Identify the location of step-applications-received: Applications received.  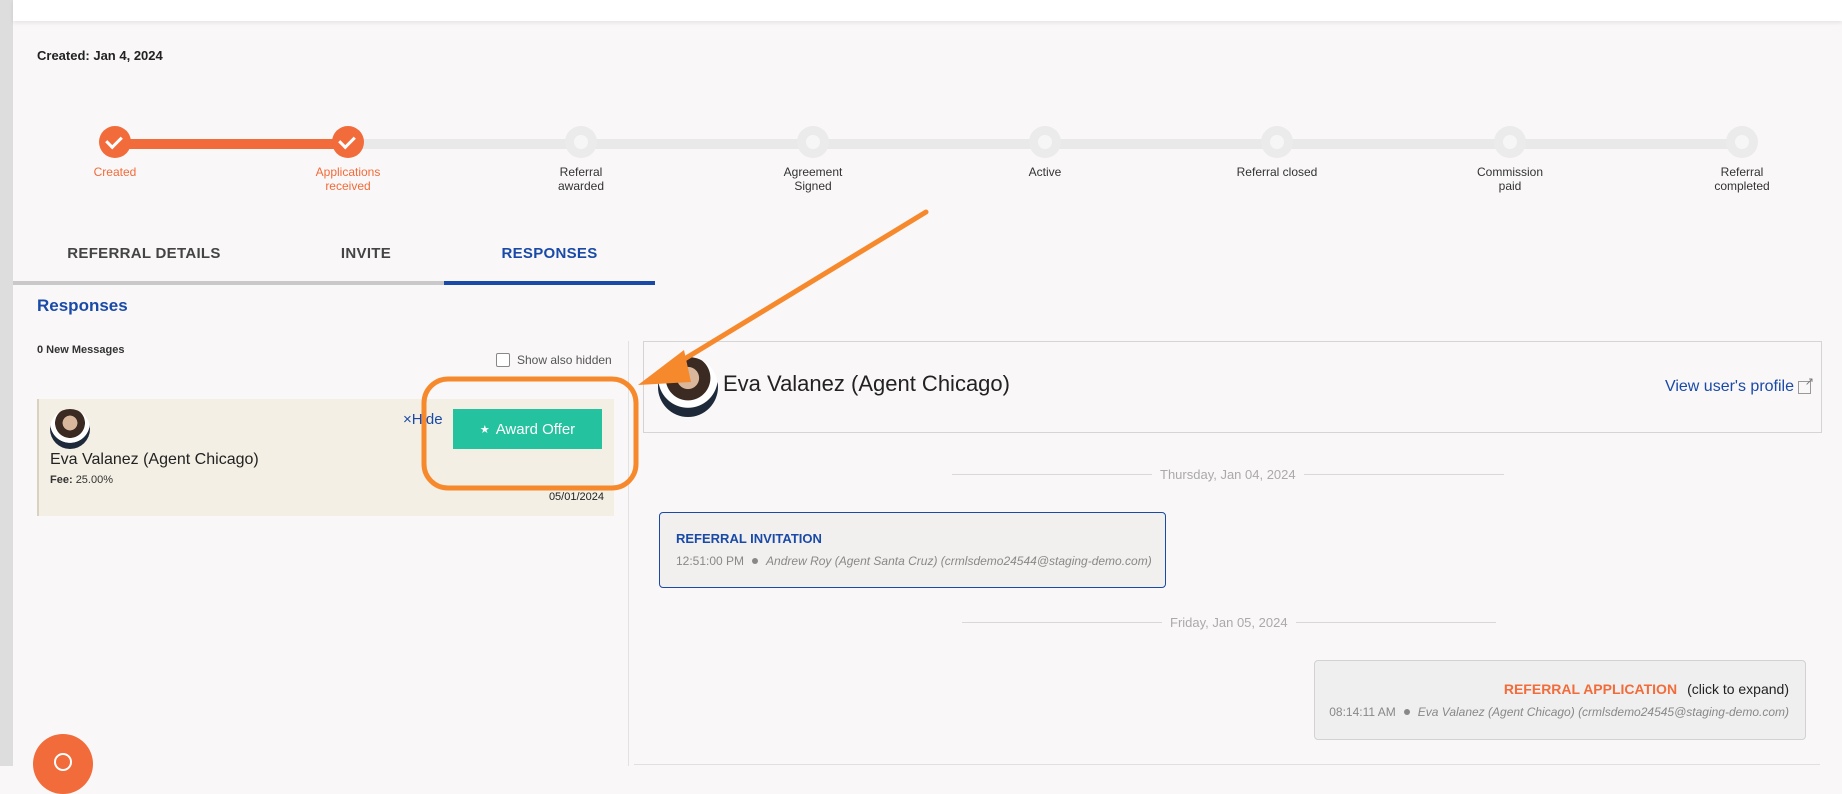
(348, 159).